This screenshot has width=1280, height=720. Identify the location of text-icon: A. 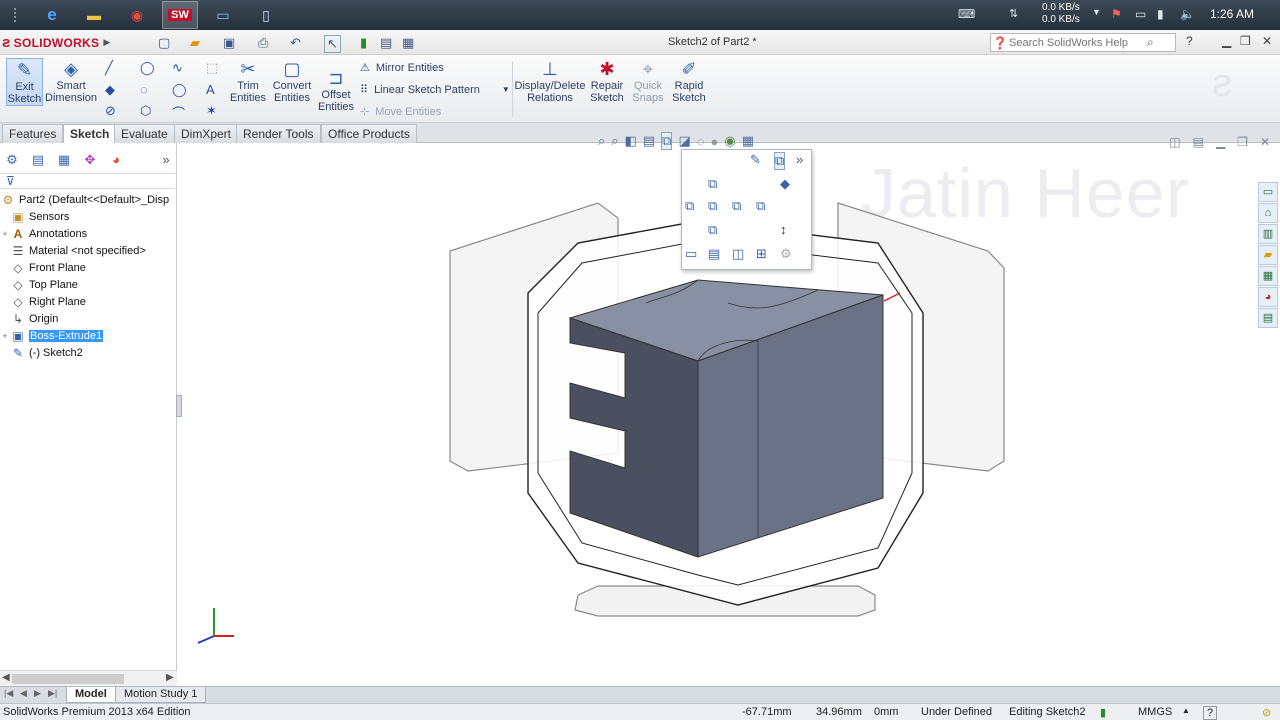
(210, 89).